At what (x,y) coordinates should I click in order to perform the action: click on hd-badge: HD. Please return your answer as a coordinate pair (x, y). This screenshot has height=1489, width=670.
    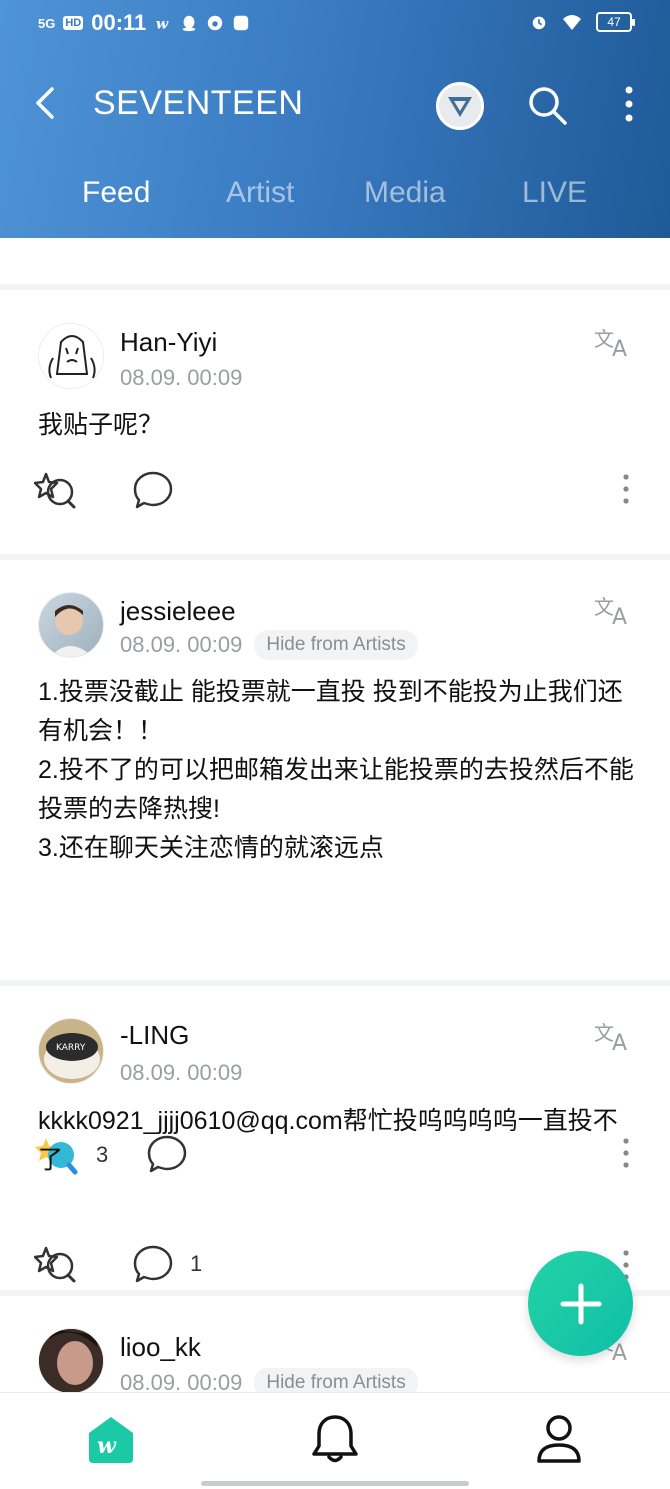
    Looking at the image, I should click on (73, 23).